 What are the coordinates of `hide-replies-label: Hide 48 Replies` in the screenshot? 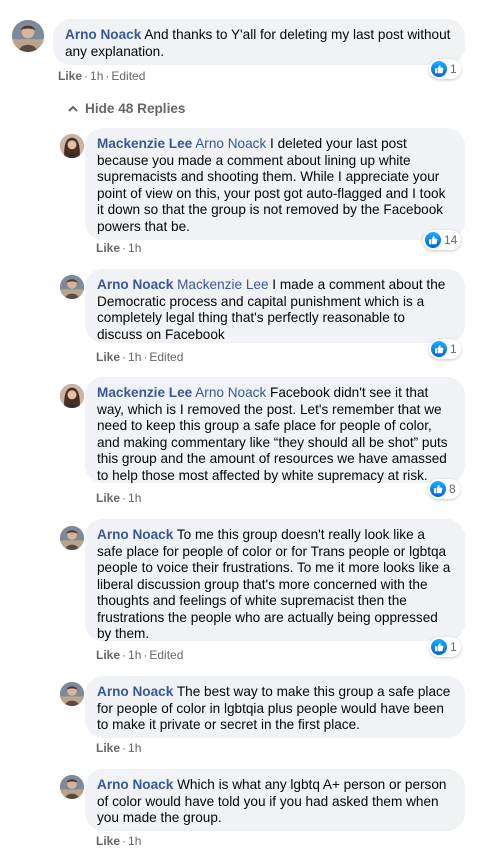 It's located at (135, 108).